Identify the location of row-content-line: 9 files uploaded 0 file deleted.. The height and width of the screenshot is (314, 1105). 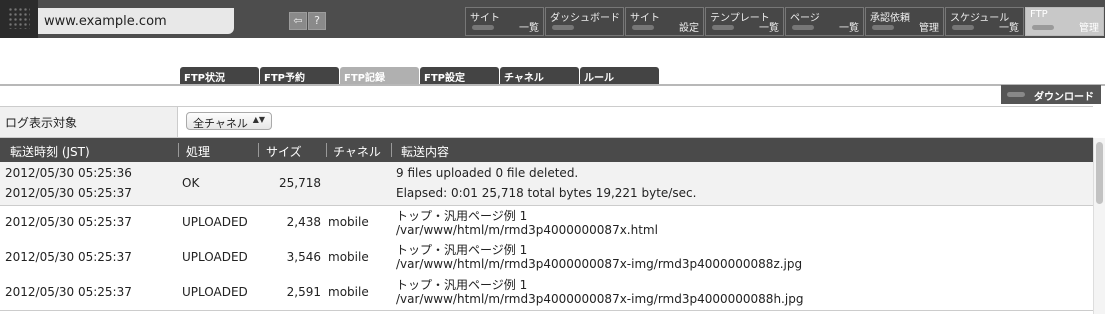
(487, 173).